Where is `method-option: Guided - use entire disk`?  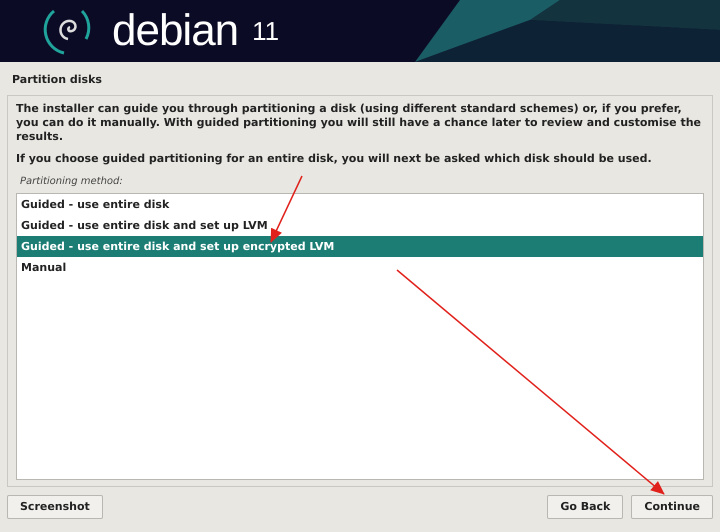 method-option: Guided - use entire disk is located at coordinates (360, 204).